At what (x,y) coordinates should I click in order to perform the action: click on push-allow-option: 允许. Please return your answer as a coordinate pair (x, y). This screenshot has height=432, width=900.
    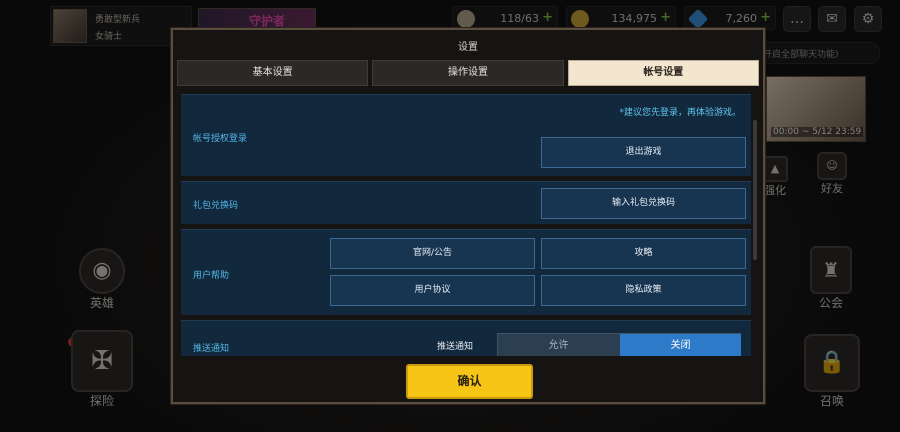
    Looking at the image, I should click on (558, 345).